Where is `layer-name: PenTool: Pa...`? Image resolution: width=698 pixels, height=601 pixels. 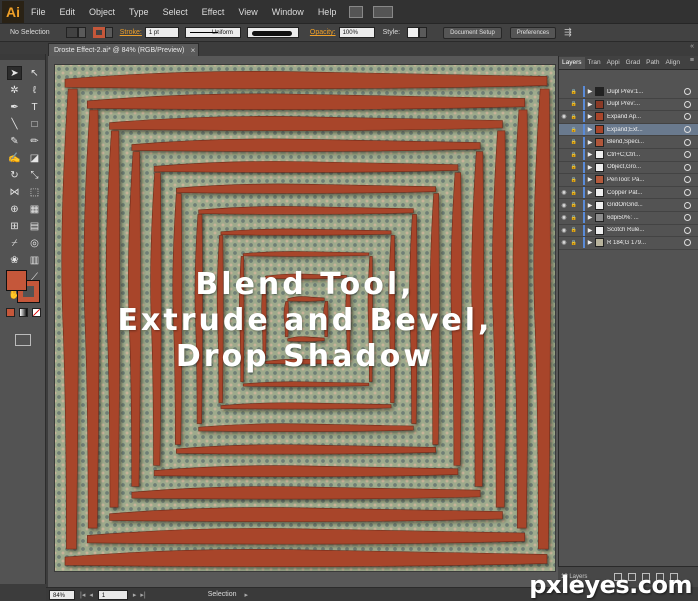
layer-name: PenTool: Pa... is located at coordinates (644, 180).